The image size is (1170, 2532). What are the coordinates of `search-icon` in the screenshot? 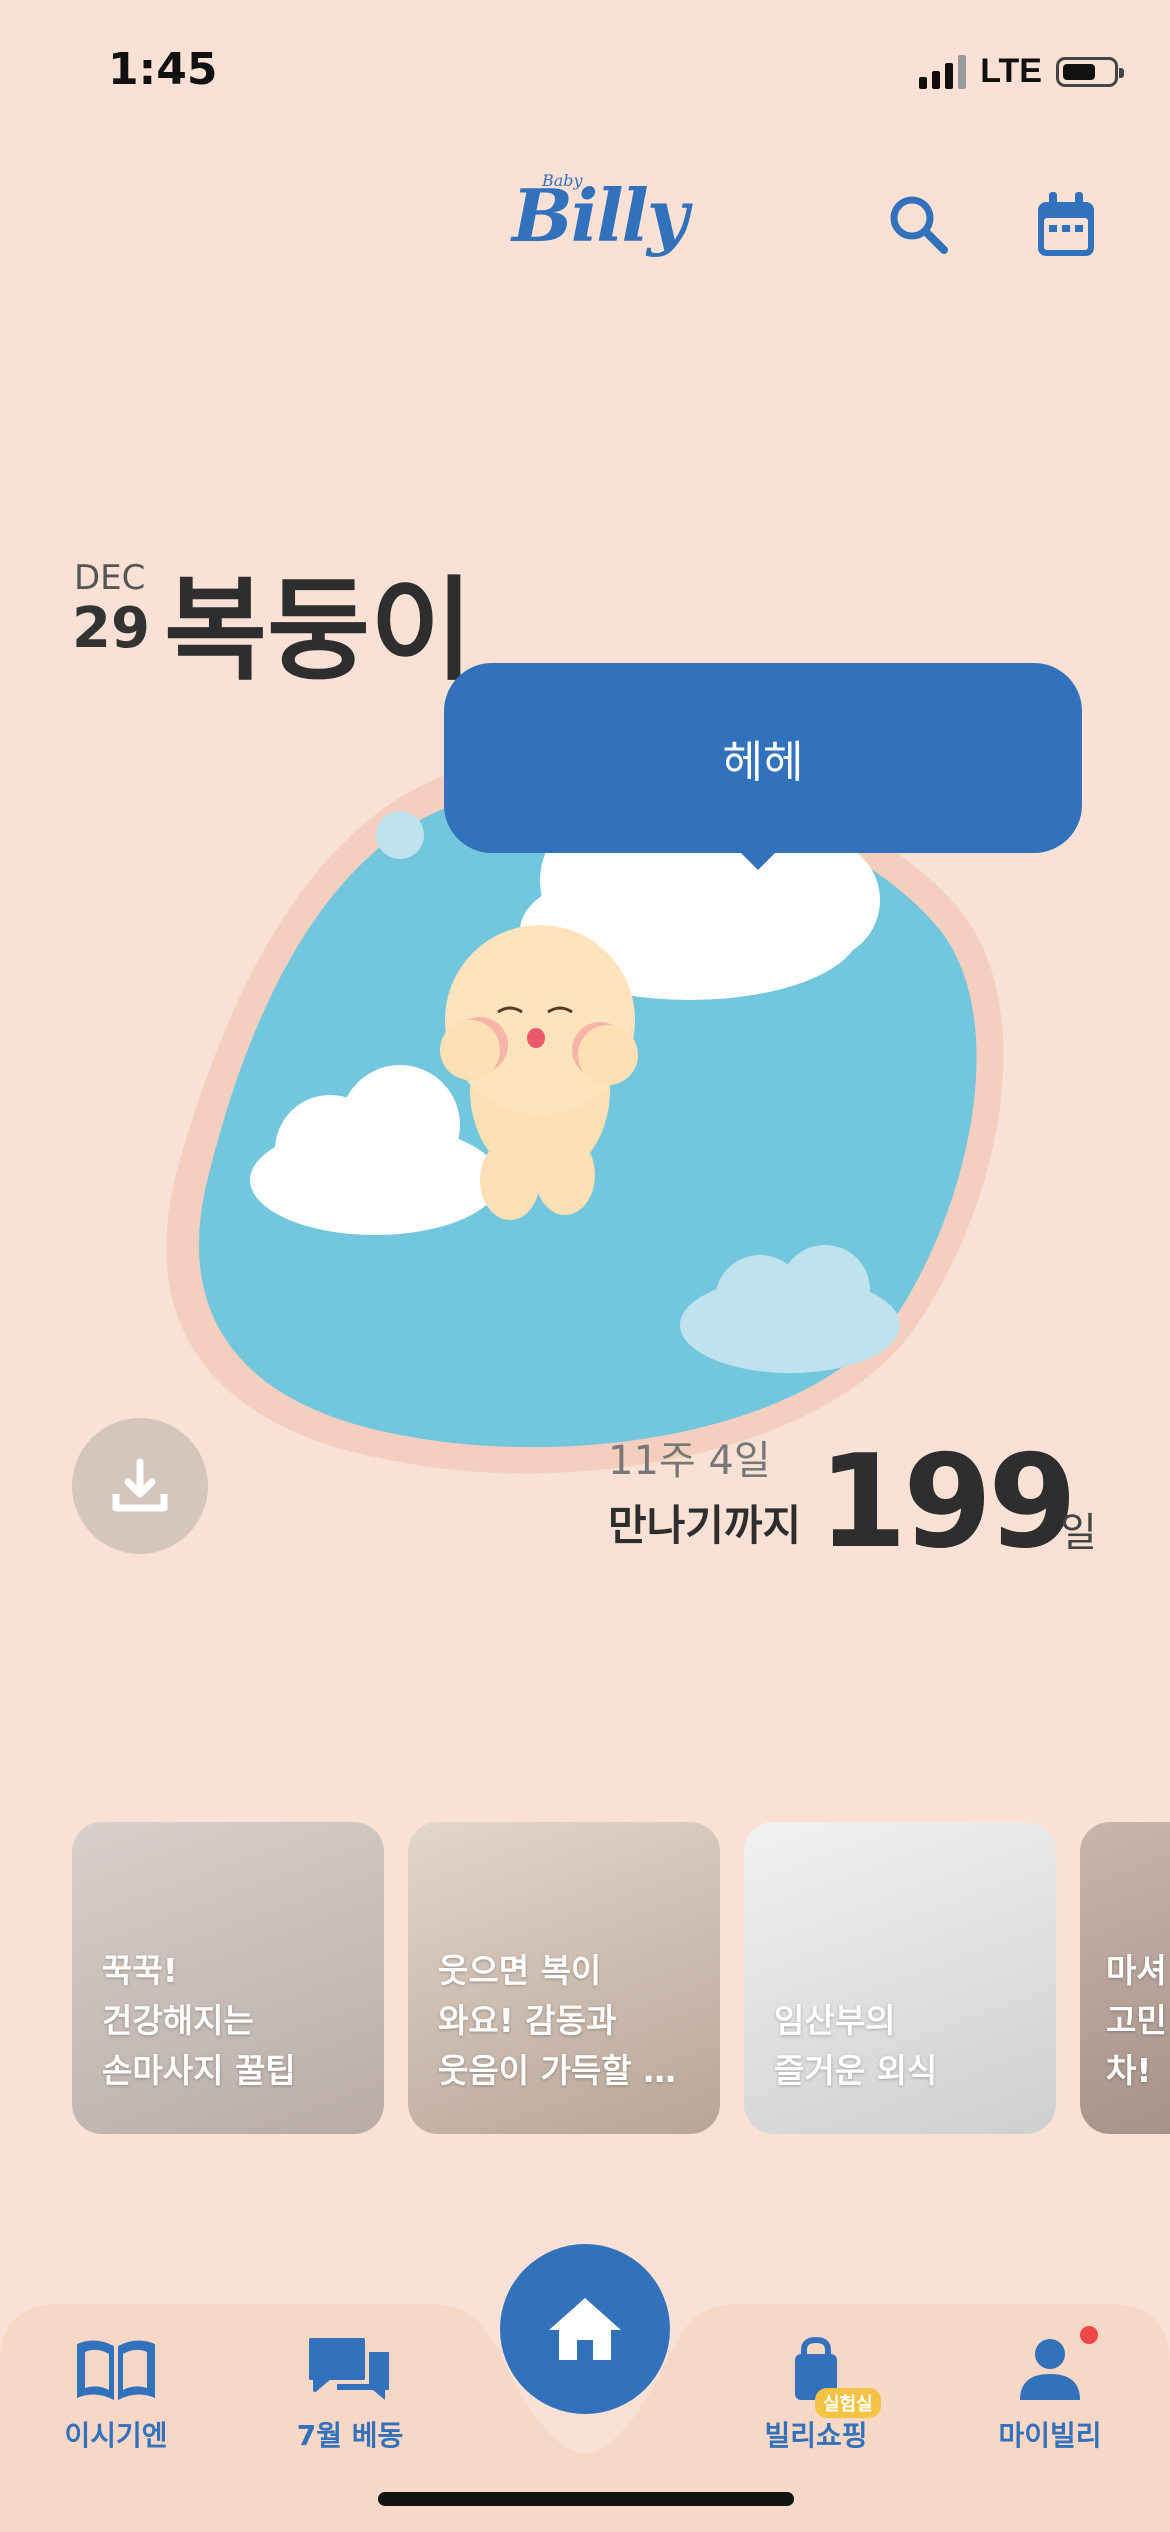 It's located at (919, 225).